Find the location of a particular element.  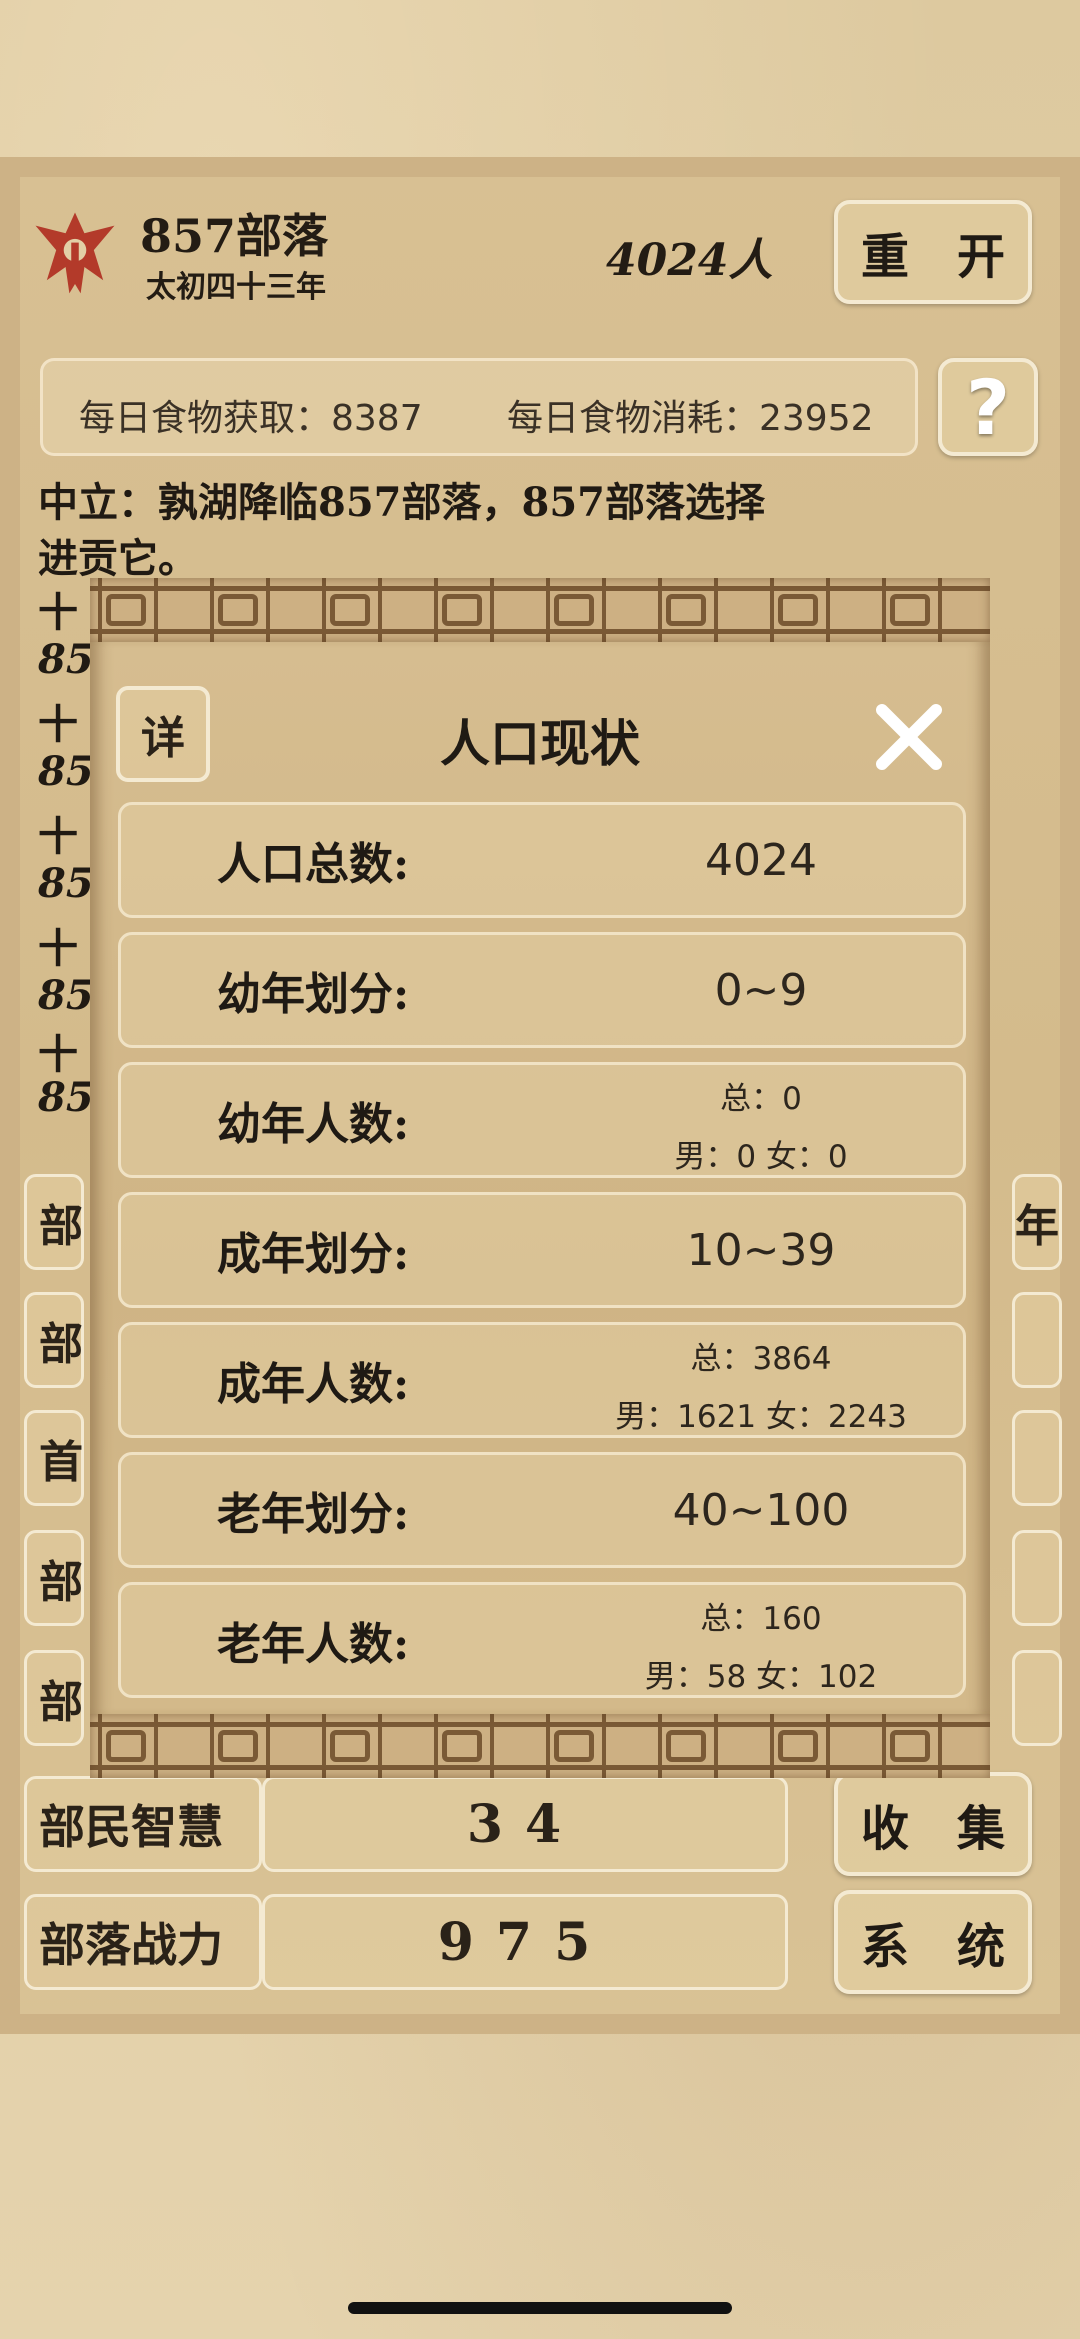

row-total: 总：0 is located at coordinates (761, 1099).